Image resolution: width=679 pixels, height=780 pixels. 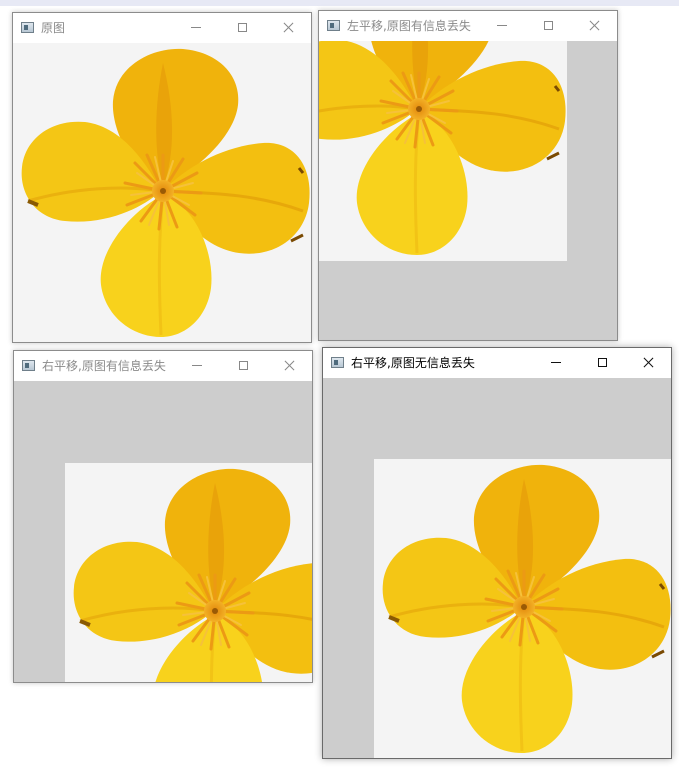 What do you see at coordinates (162, 28) in the screenshot?
I see `title-bar: 原图` at bounding box center [162, 28].